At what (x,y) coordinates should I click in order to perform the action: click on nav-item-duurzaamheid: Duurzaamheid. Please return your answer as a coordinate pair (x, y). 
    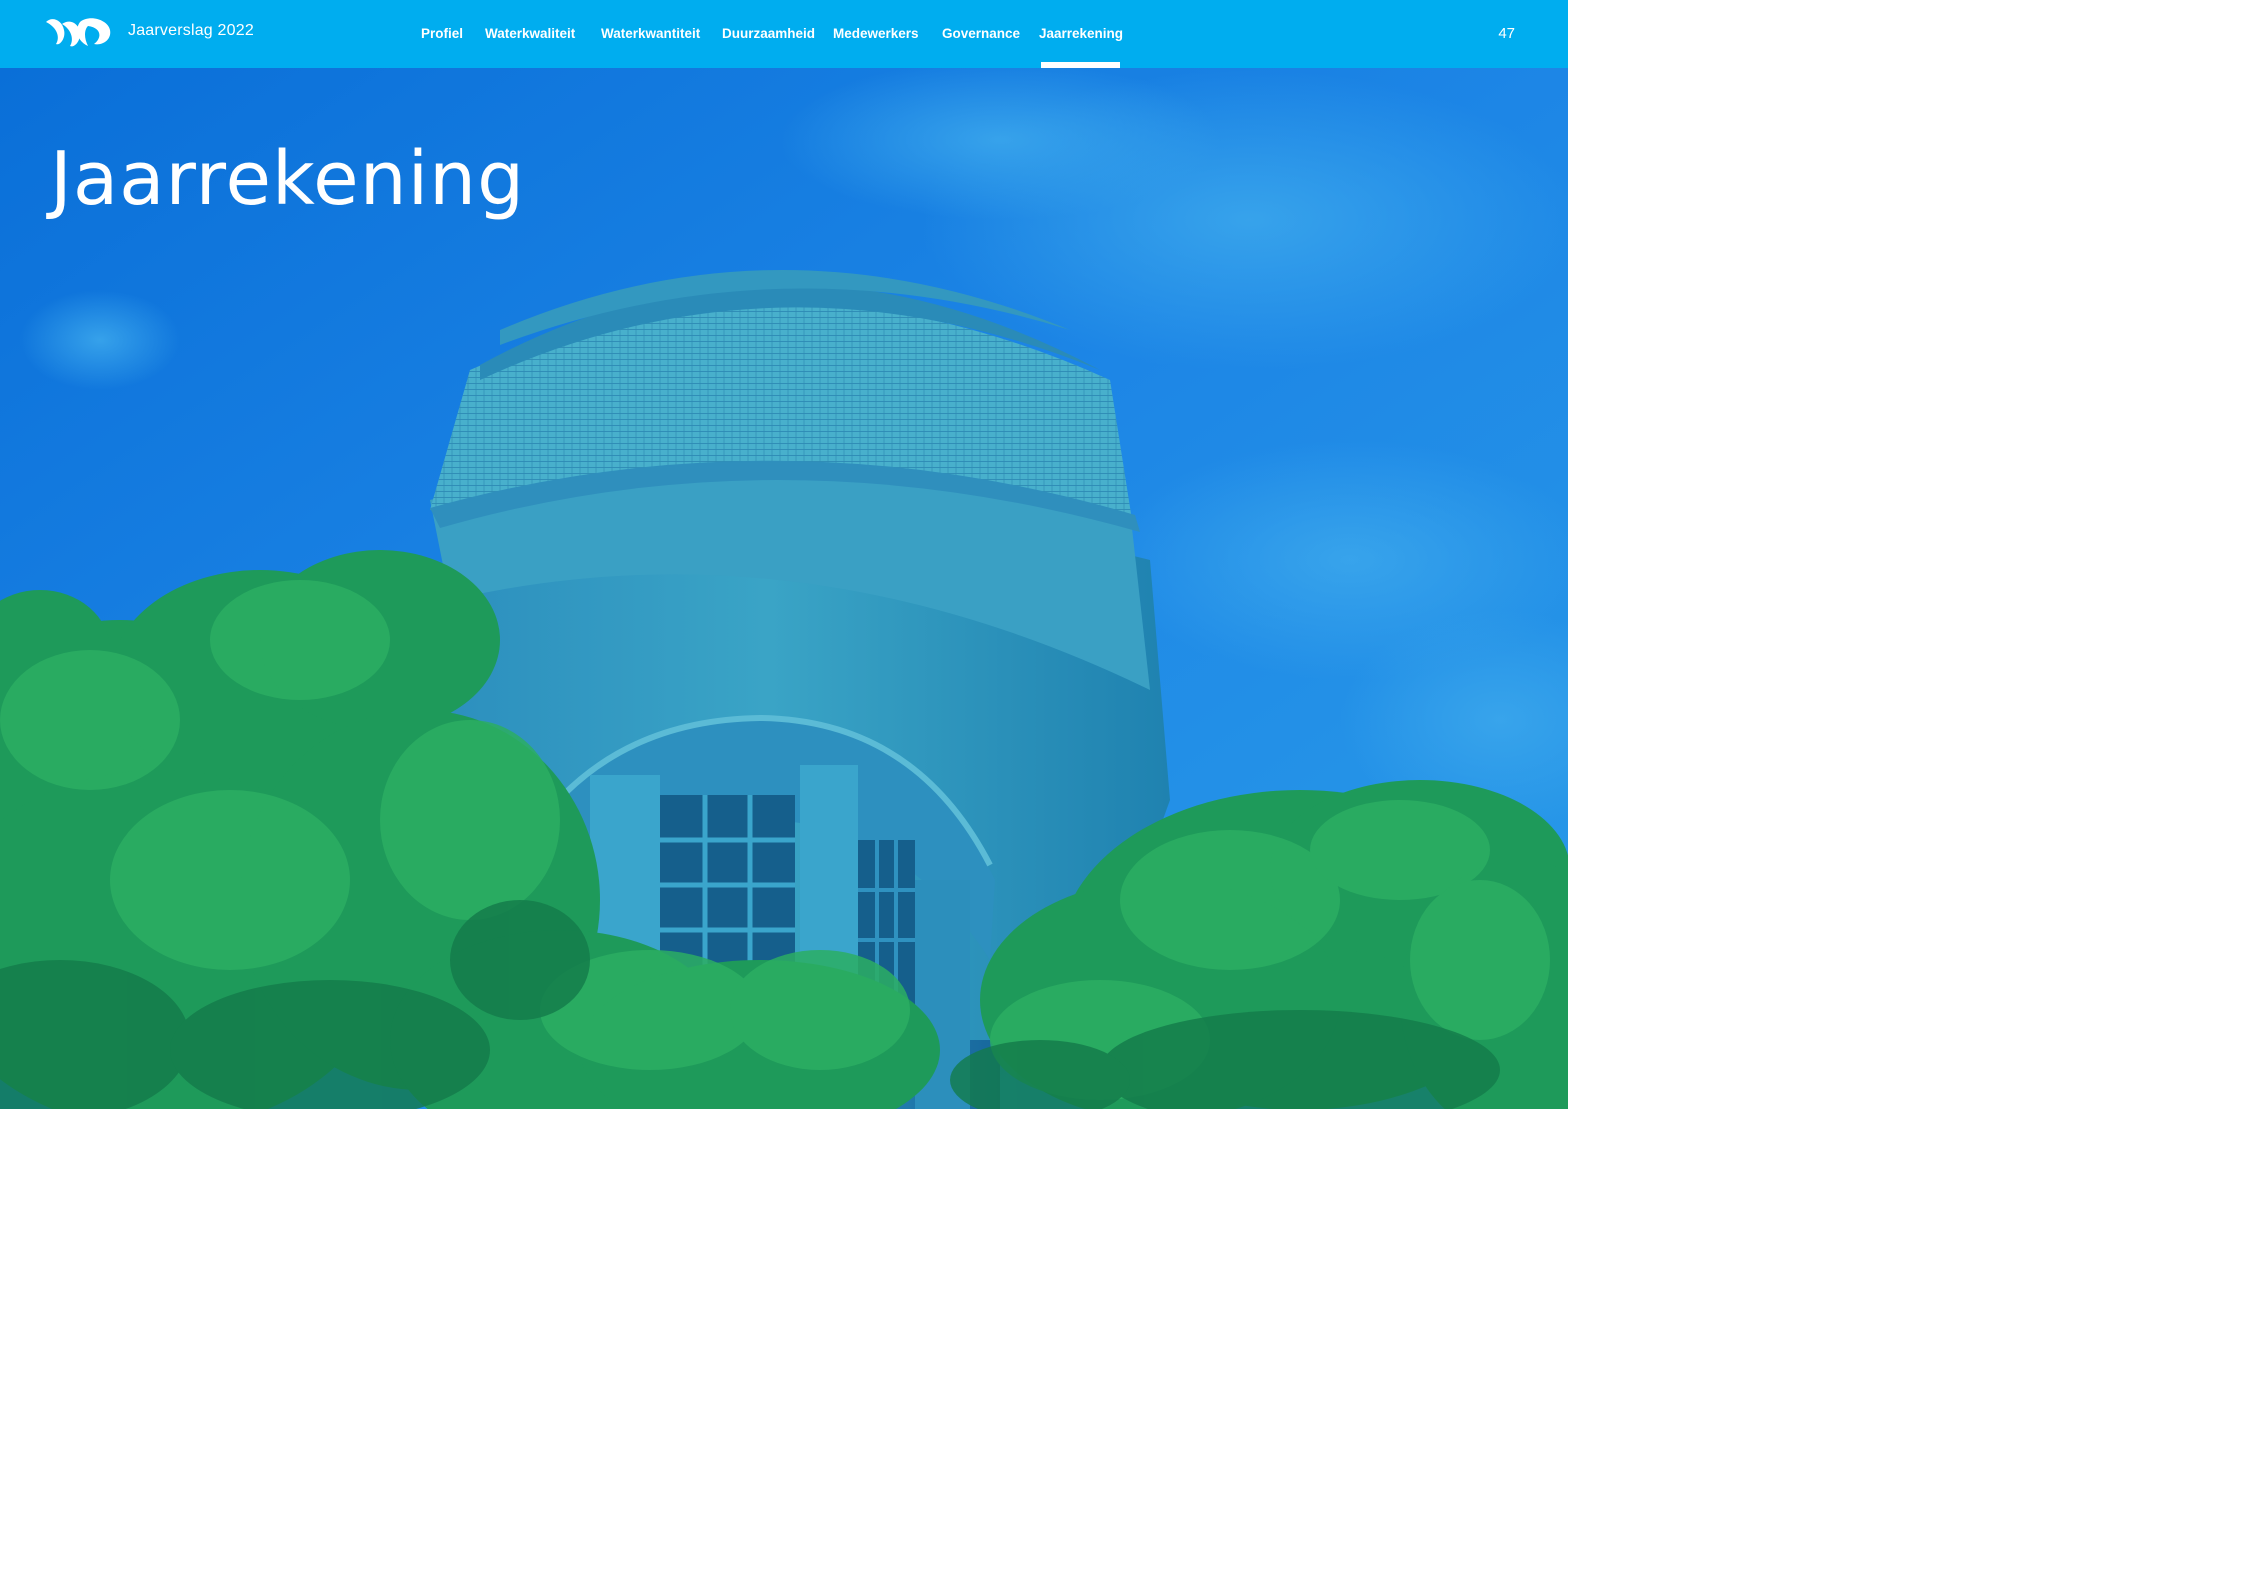
    Looking at the image, I should click on (768, 33).